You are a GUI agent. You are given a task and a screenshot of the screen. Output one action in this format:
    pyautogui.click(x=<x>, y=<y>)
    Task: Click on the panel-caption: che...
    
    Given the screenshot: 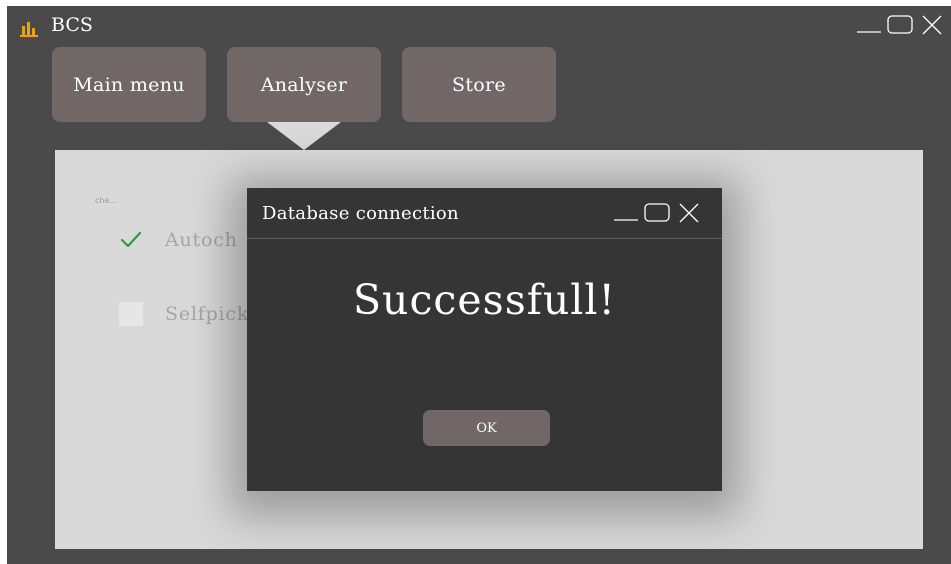 What is the action you would take?
    pyautogui.click(x=106, y=200)
    